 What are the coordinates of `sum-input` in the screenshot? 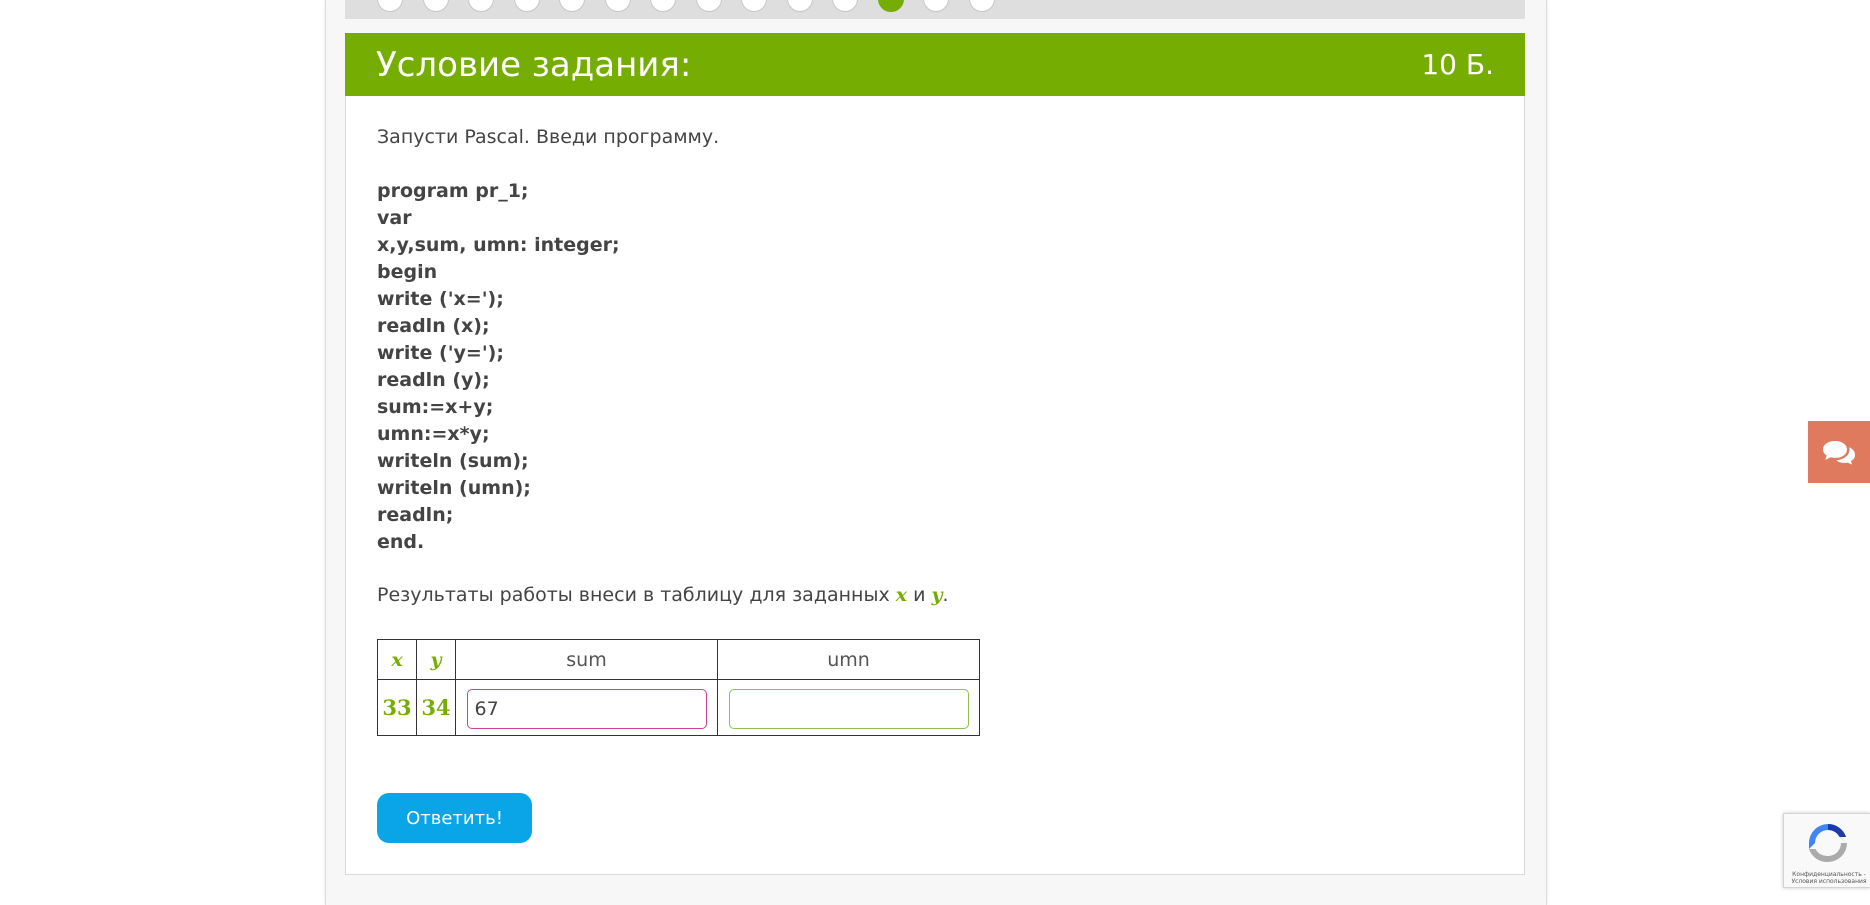 It's located at (586, 708).